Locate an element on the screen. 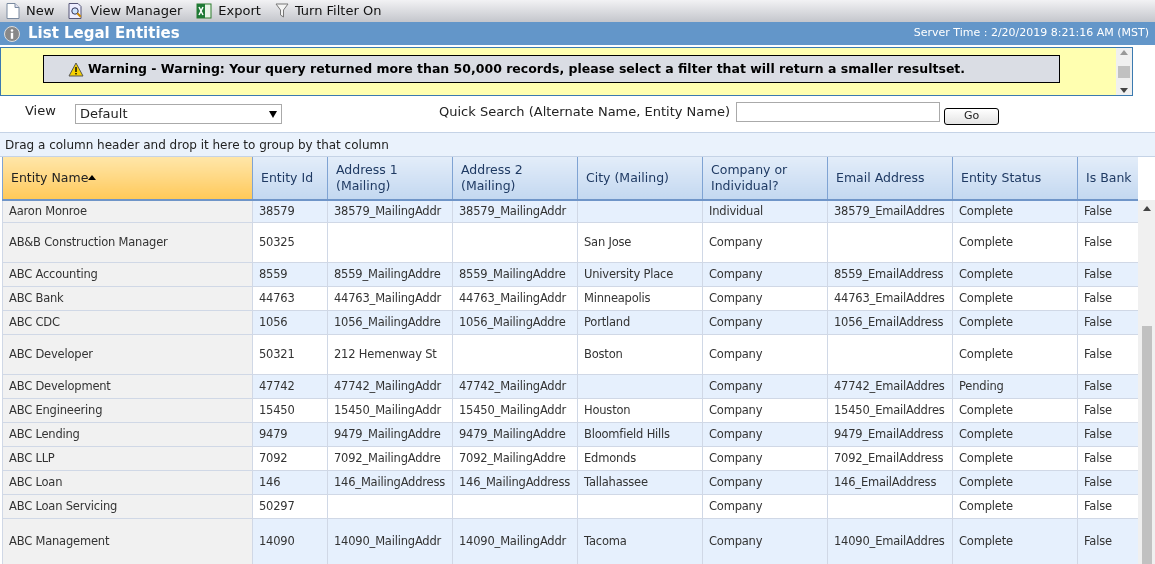  table-cell: Pending is located at coordinates (981, 385).